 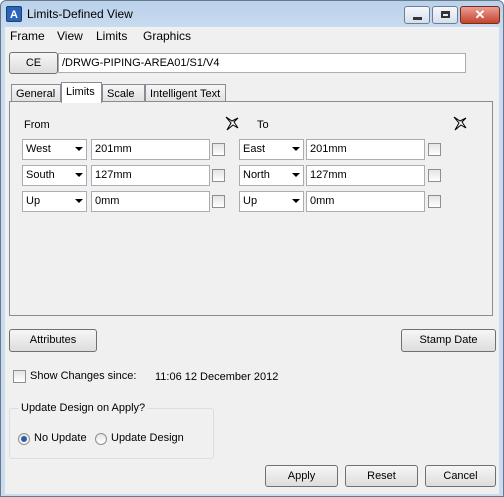 What do you see at coordinates (150, 149) in the screenshot?
I see `from-value-1: 201mm` at bounding box center [150, 149].